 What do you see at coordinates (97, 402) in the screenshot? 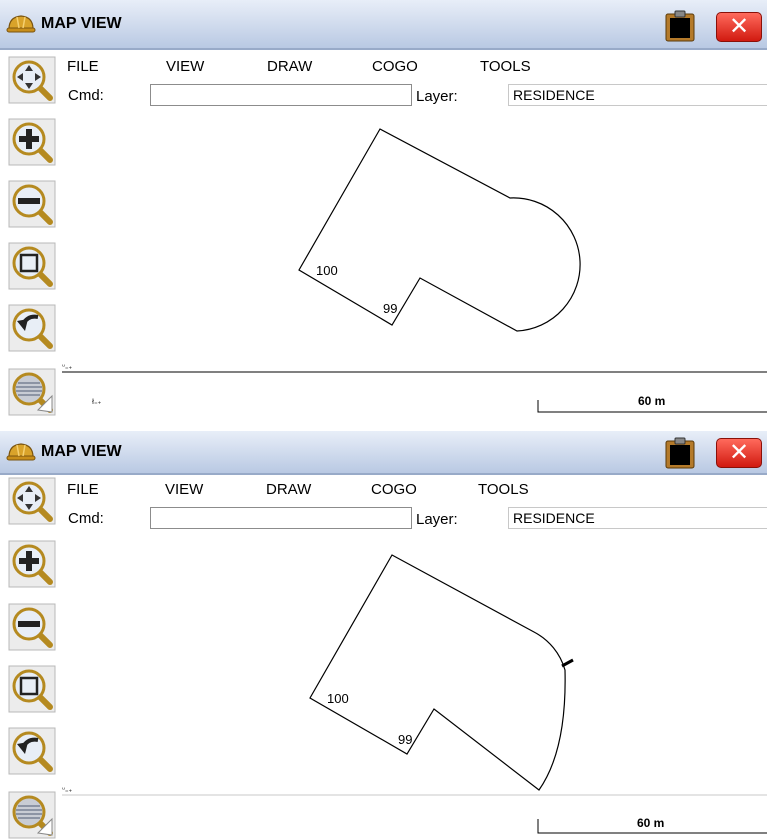
I see `cursor-marker-icon: ł₌₊` at bounding box center [97, 402].